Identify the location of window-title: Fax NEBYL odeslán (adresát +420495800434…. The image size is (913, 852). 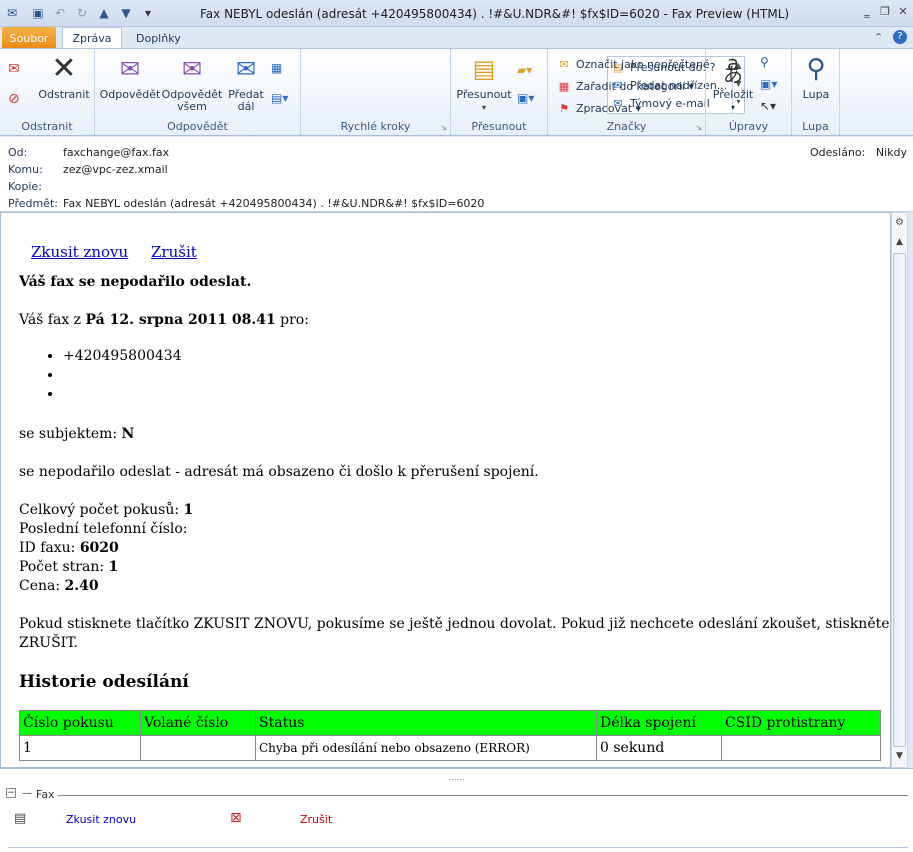
(495, 14).